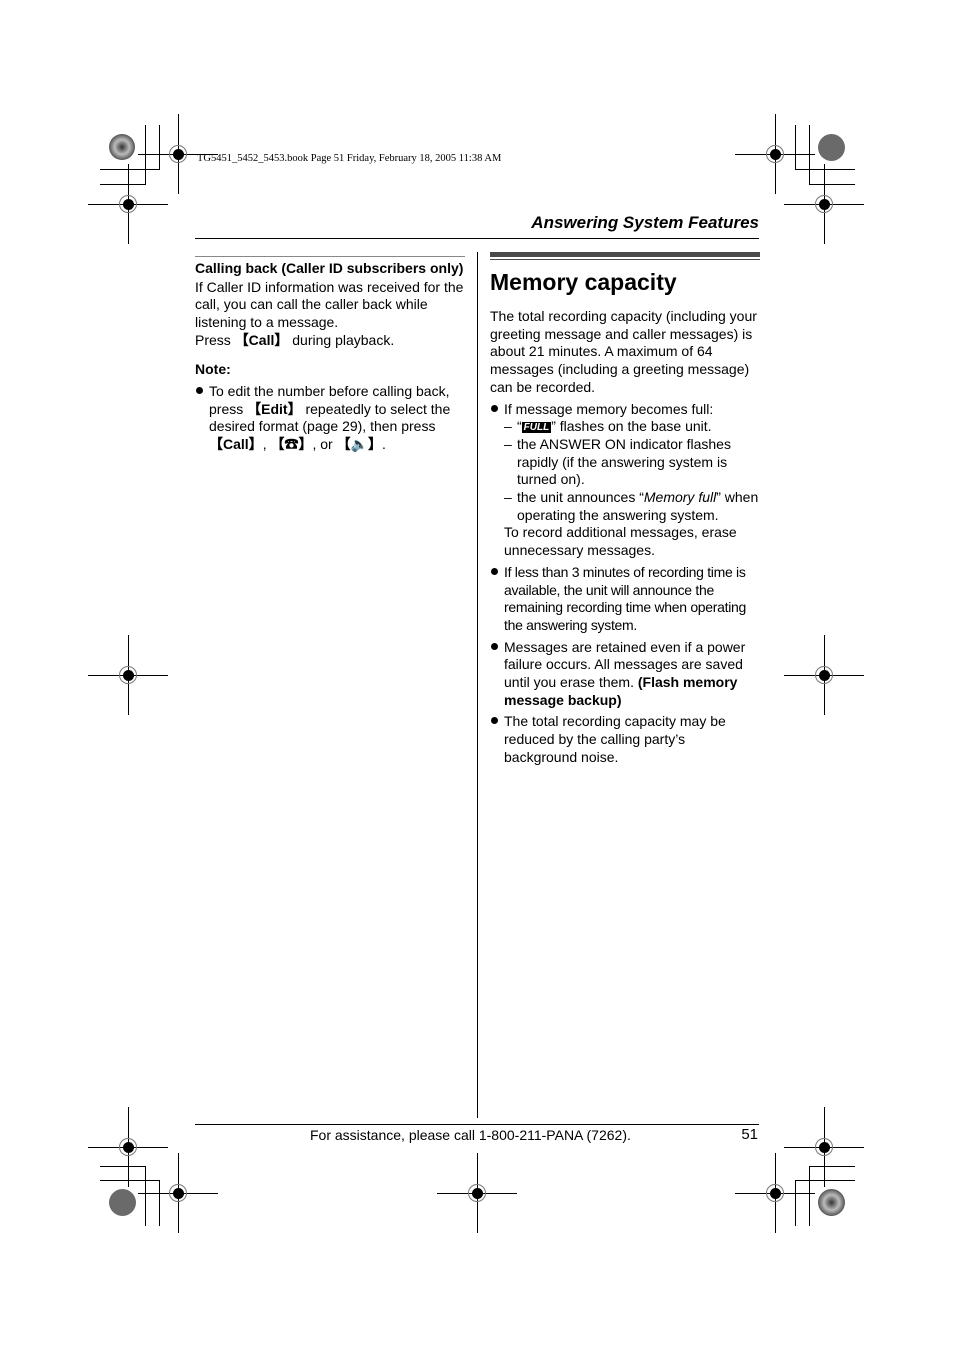 The height and width of the screenshot is (1351, 954). What do you see at coordinates (330, 256) in the screenshot?
I see `subsection-rule` at bounding box center [330, 256].